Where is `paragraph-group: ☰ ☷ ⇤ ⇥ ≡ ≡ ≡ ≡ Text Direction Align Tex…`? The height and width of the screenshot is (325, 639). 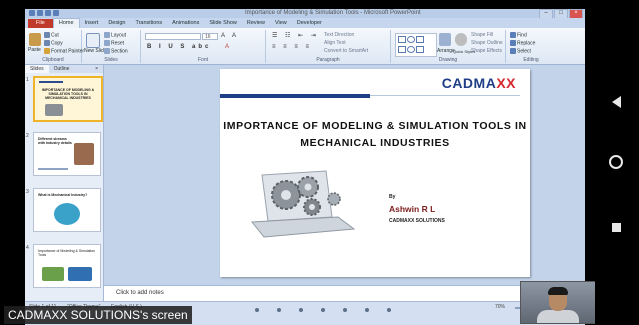 paragraph-group: ☰ ☷ ⇤ ⇥ ≡ ≡ ≡ ≡ Text Direction Align Tex… is located at coordinates (328, 46).